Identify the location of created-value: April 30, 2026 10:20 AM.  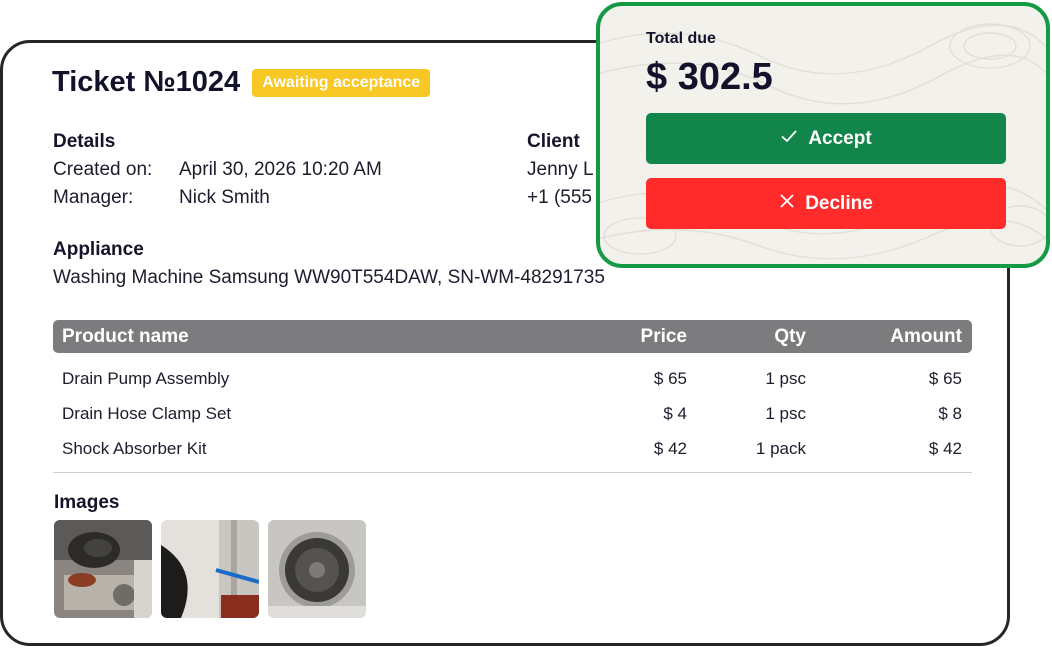
(280, 169).